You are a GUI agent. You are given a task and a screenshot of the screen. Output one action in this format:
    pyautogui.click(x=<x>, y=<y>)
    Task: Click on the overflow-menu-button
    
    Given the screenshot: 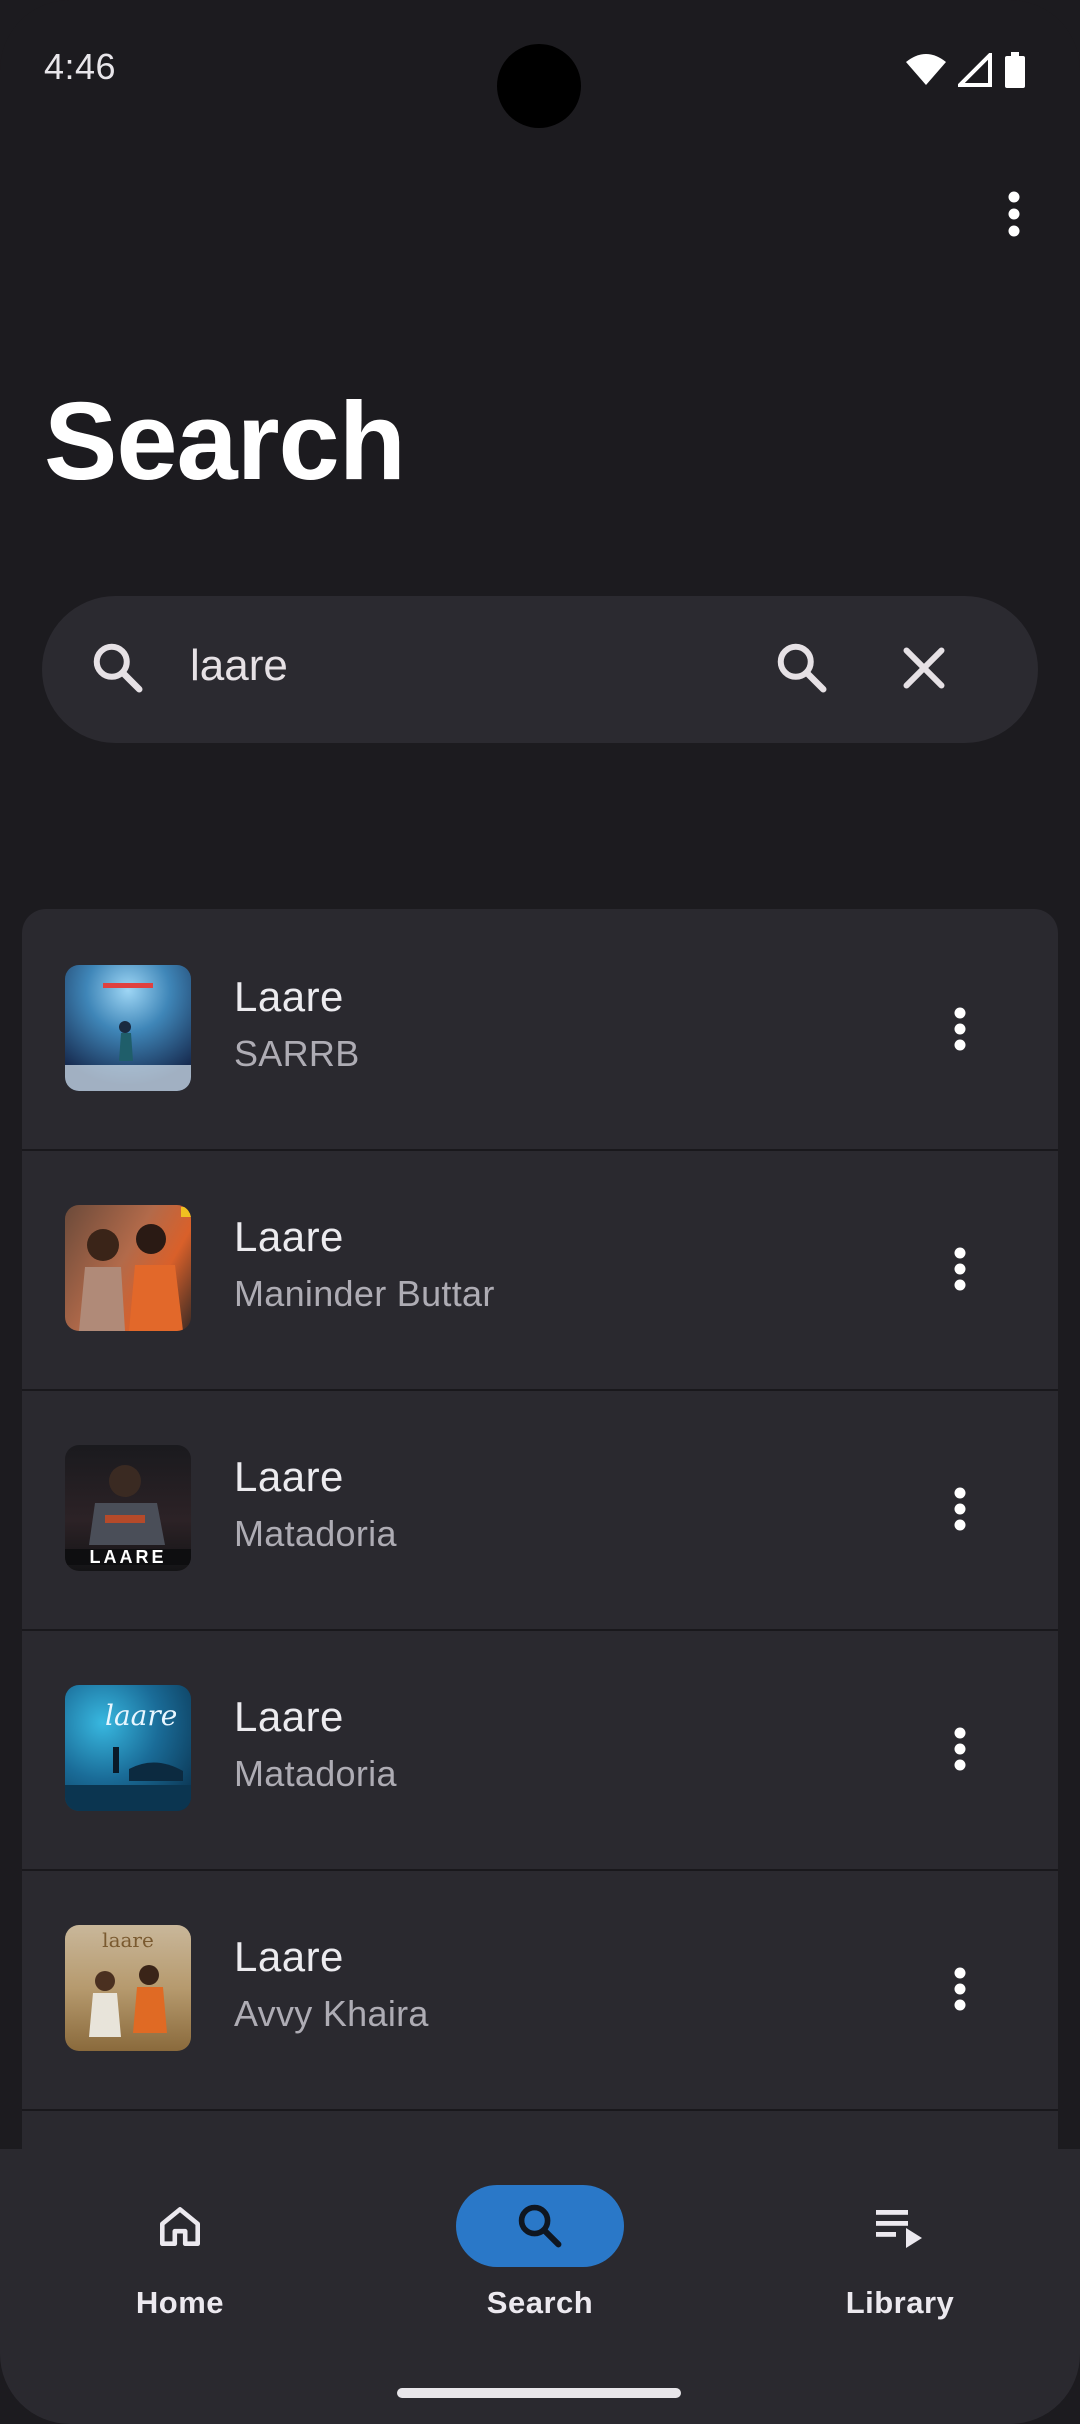 What is the action you would take?
    pyautogui.click(x=1014, y=214)
    